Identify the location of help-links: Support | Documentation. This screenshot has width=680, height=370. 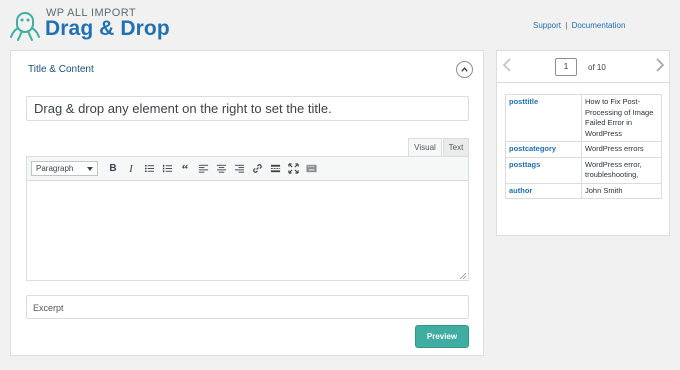
(579, 25).